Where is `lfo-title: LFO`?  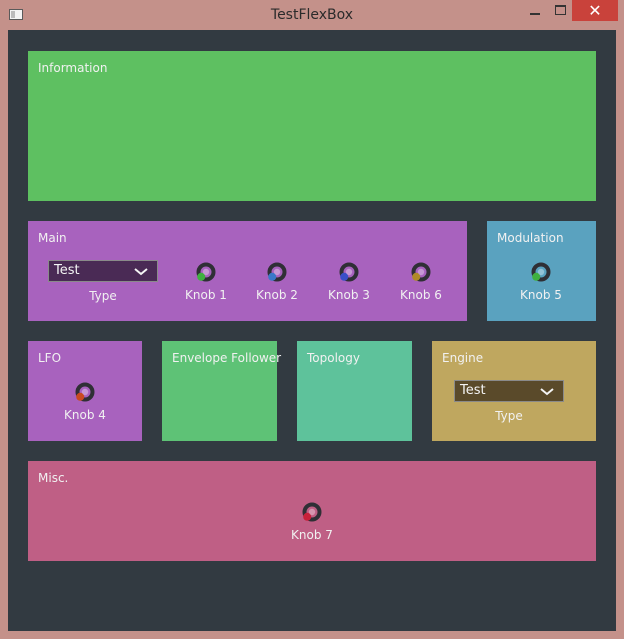
lfo-title: LFO is located at coordinates (50, 358).